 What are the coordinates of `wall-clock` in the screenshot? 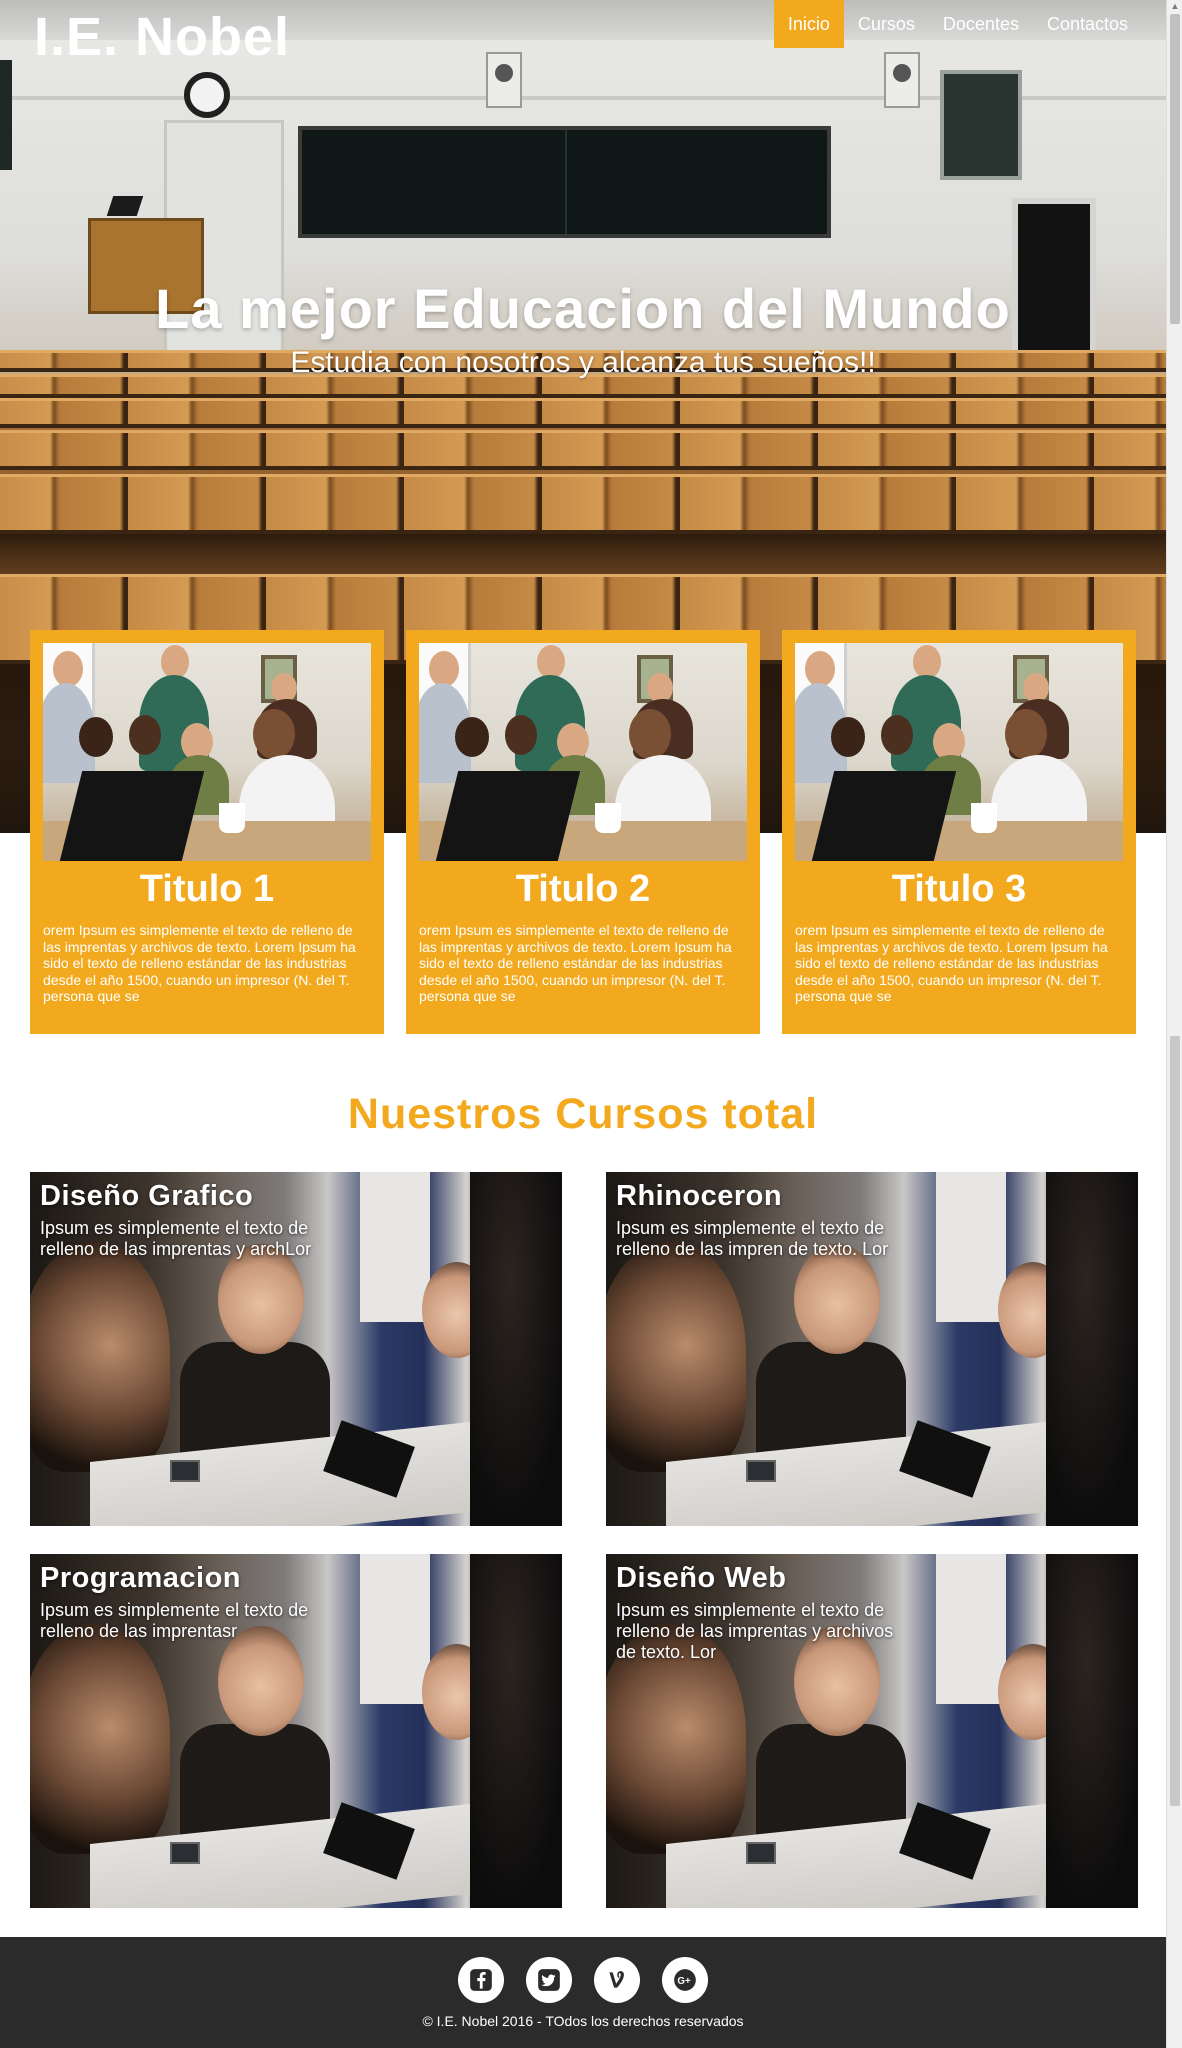 It's located at (207, 95).